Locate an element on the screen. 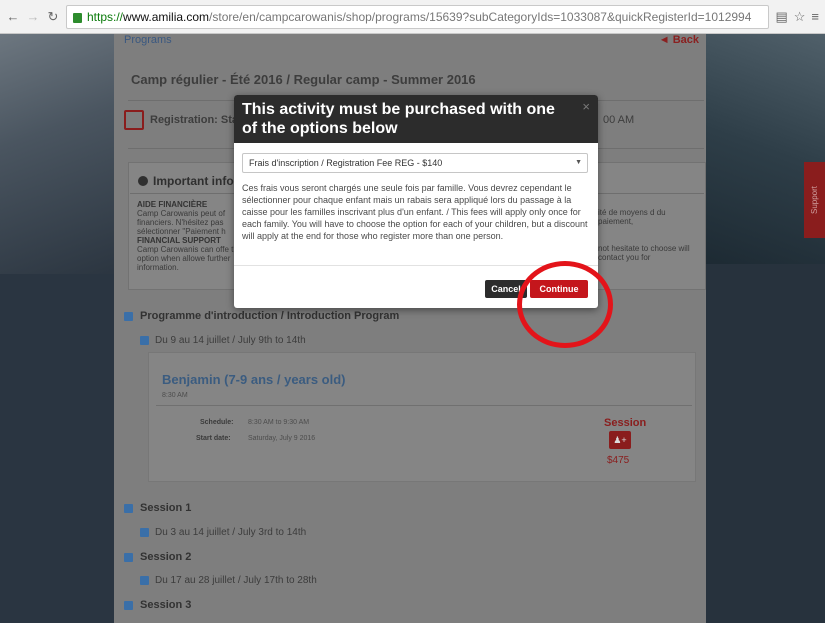 Image resolution: width=825 pixels, height=623 pixels. section-2: Session 2 is located at coordinates (157, 557).